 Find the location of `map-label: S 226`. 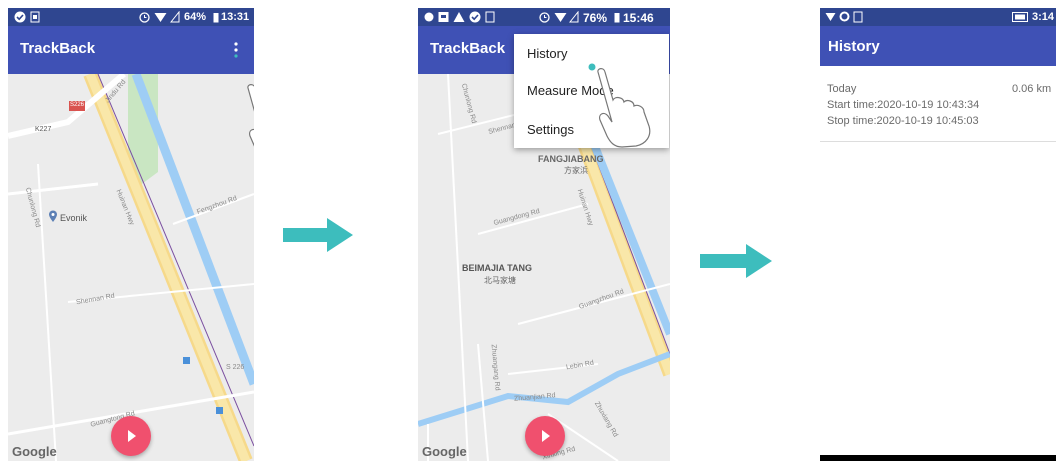

map-label: S 226 is located at coordinates (235, 367).